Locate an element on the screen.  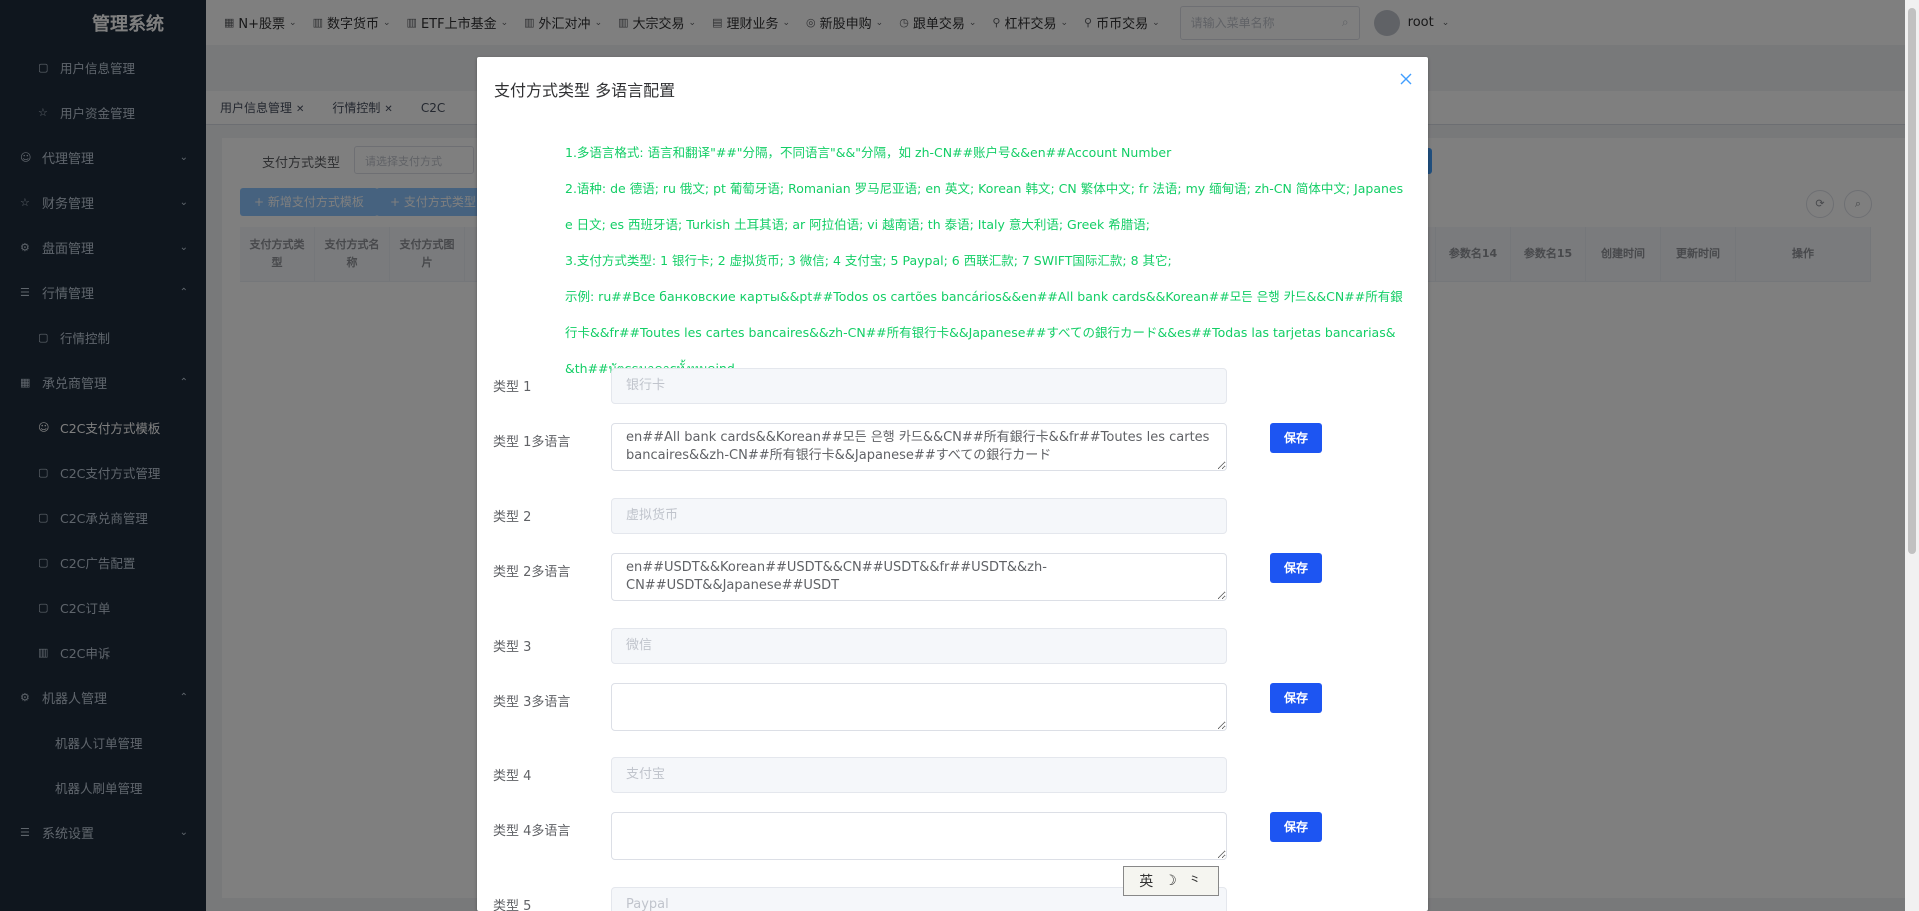
type-label: 类型 1 is located at coordinates (512, 387).